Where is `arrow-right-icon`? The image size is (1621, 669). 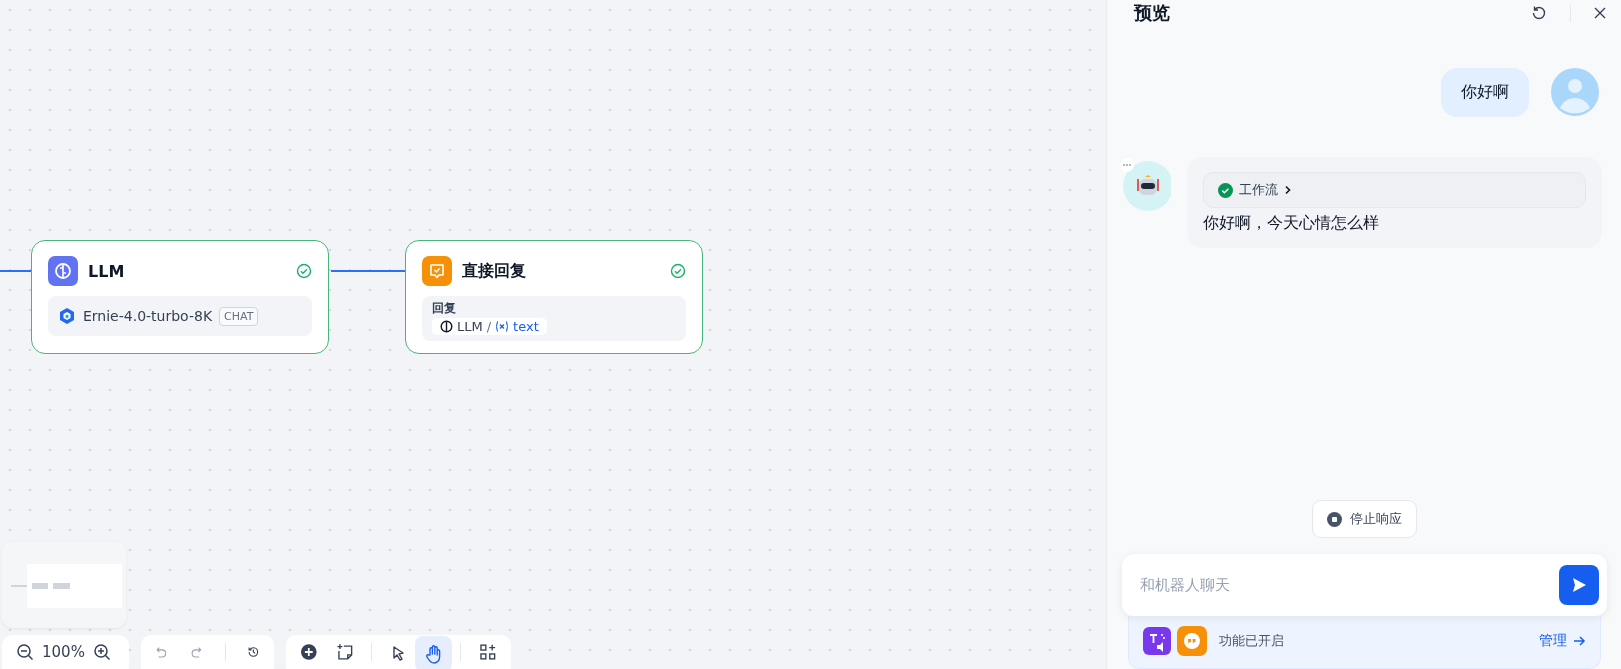
arrow-right-icon is located at coordinates (1579, 641).